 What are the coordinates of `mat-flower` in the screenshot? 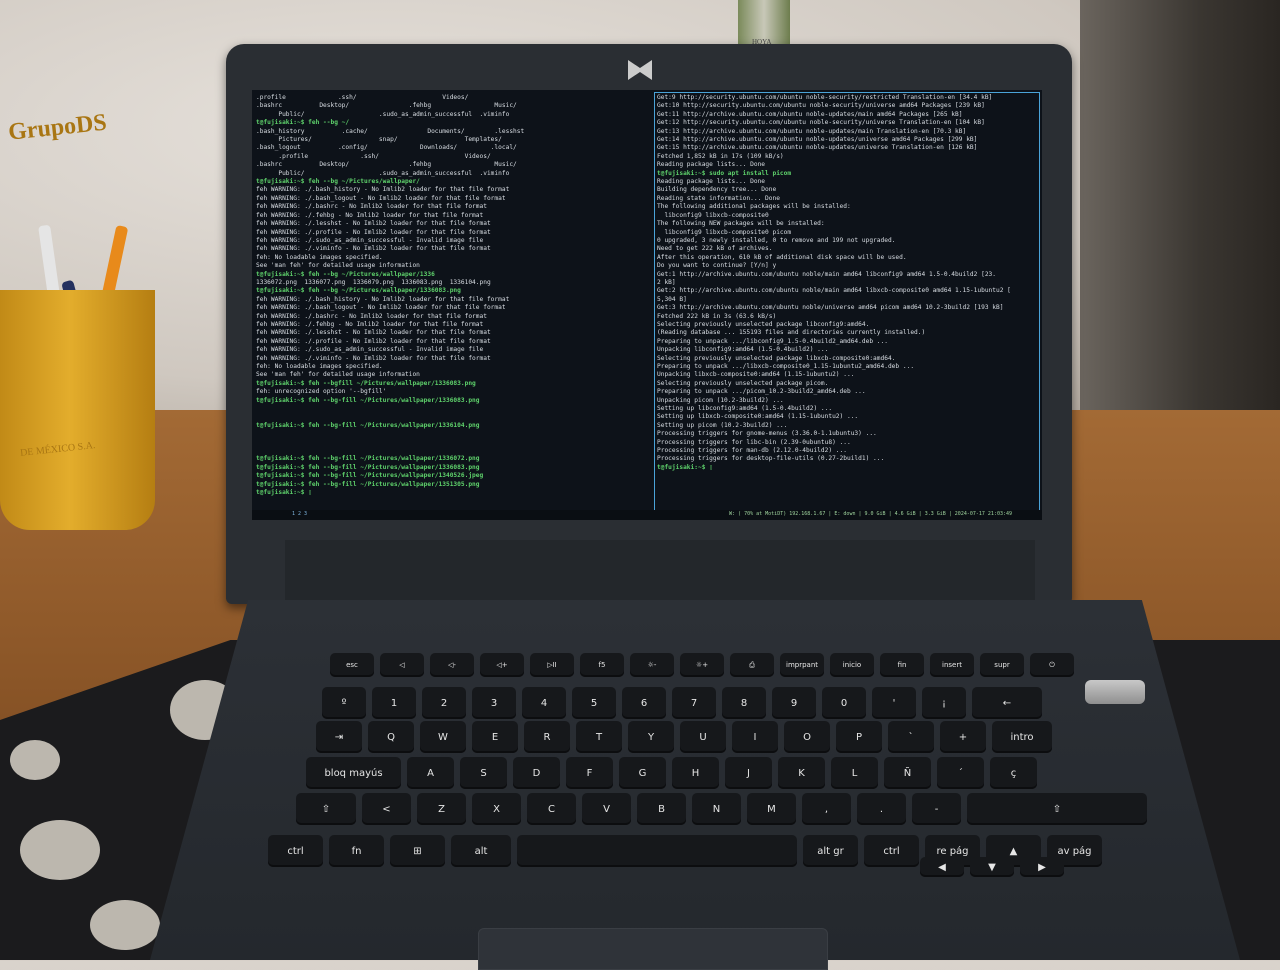 It's located at (60, 850).